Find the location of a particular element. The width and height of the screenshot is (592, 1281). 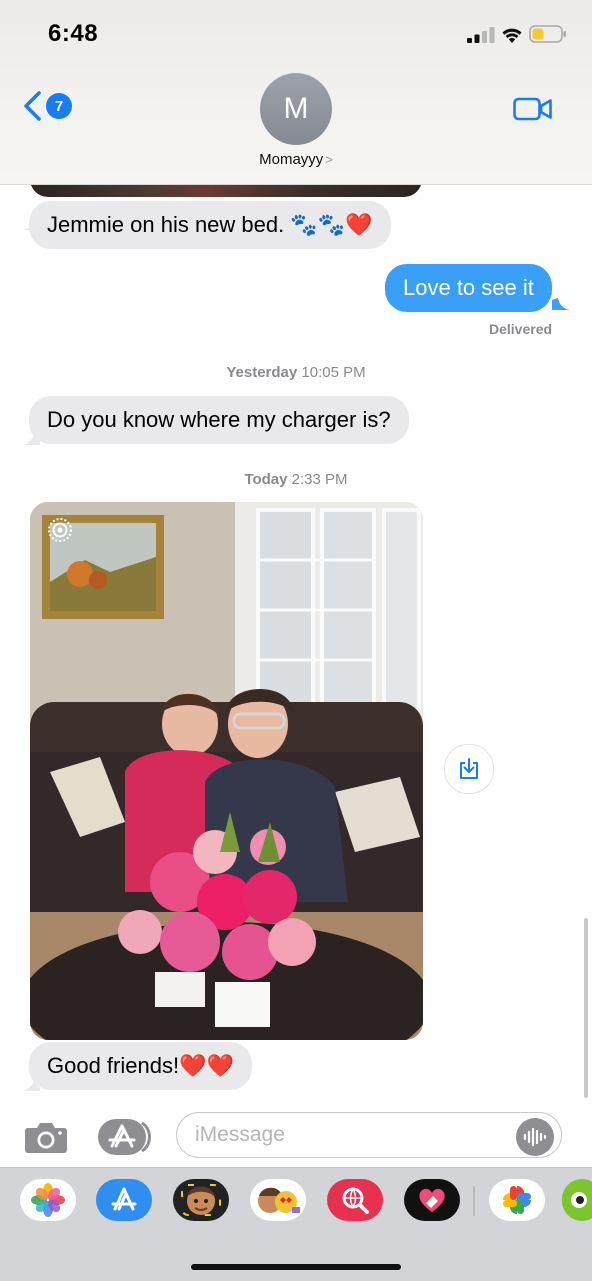

audio-message-button is located at coordinates (535, 1137).